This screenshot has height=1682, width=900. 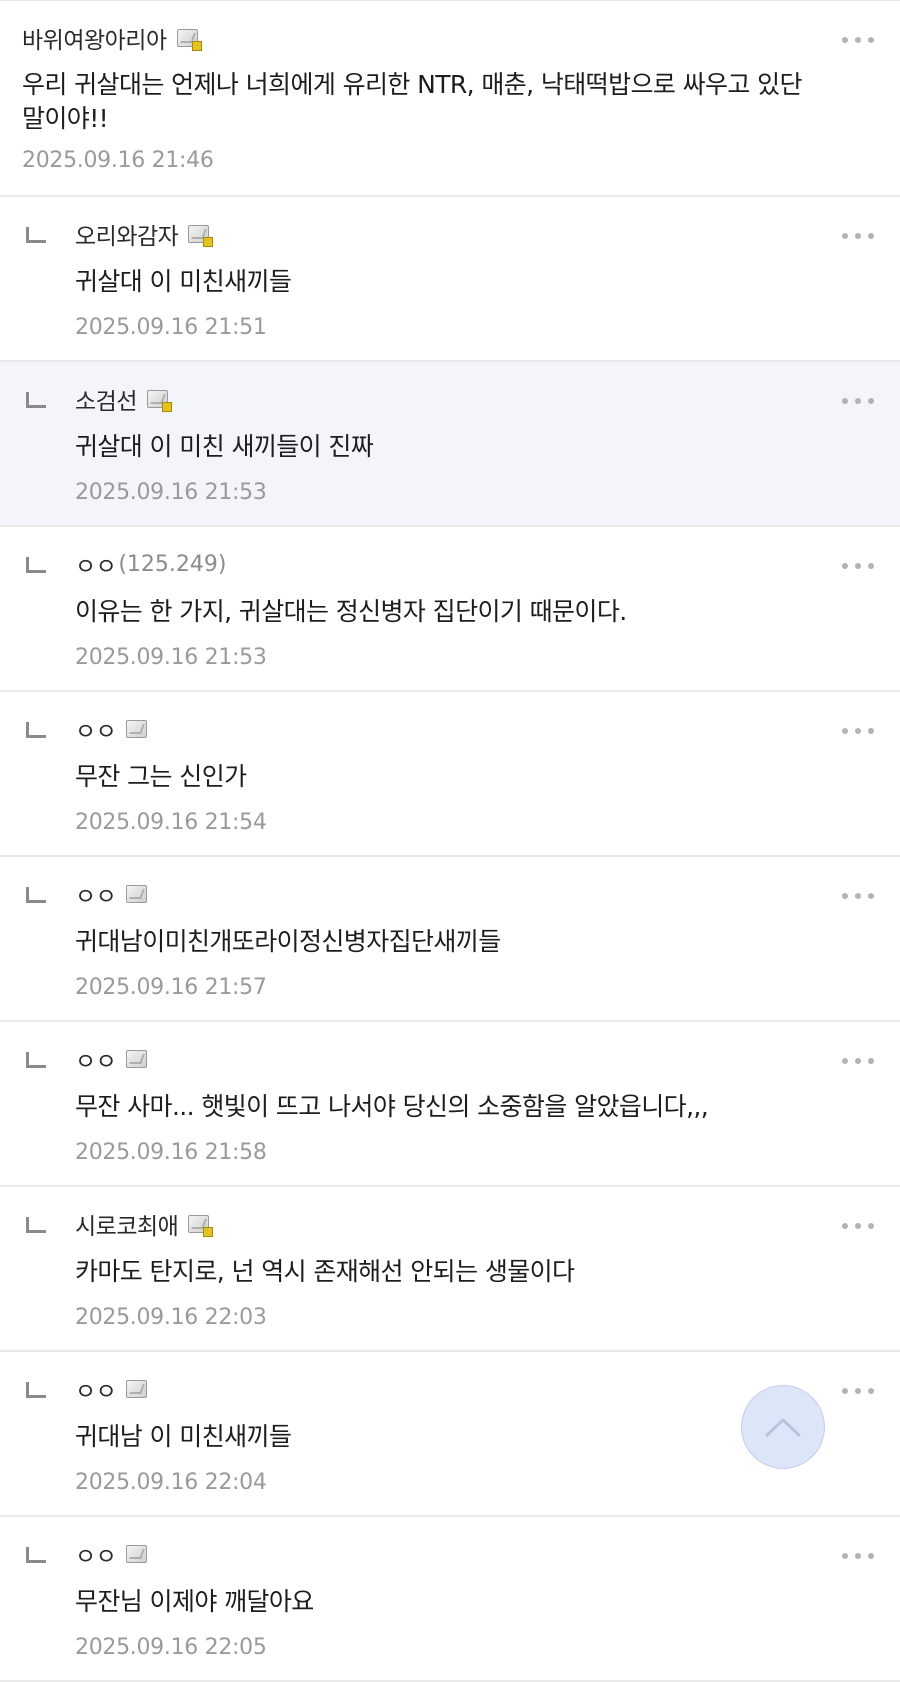 What do you see at coordinates (171, 1152) in the screenshot?
I see `comment-timestamp: 2025.09.16 21:58` at bounding box center [171, 1152].